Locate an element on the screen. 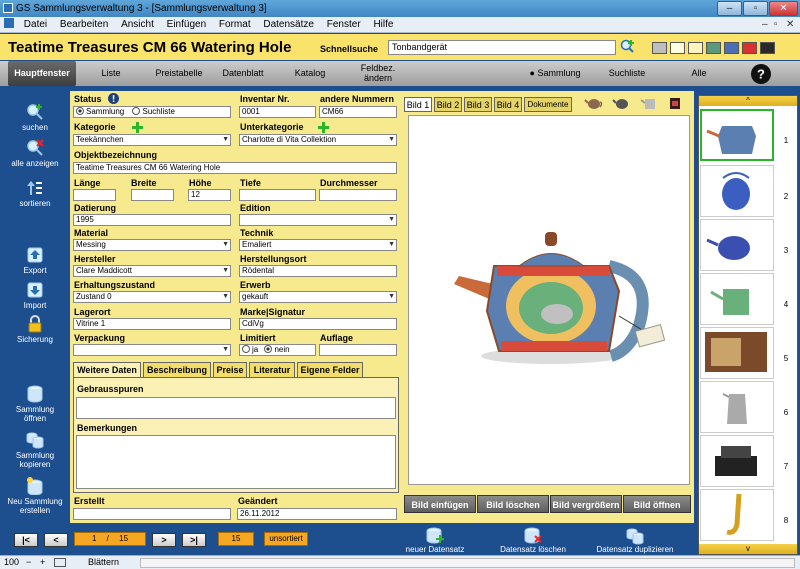  tab-literatur: Literatur is located at coordinates (272, 369).